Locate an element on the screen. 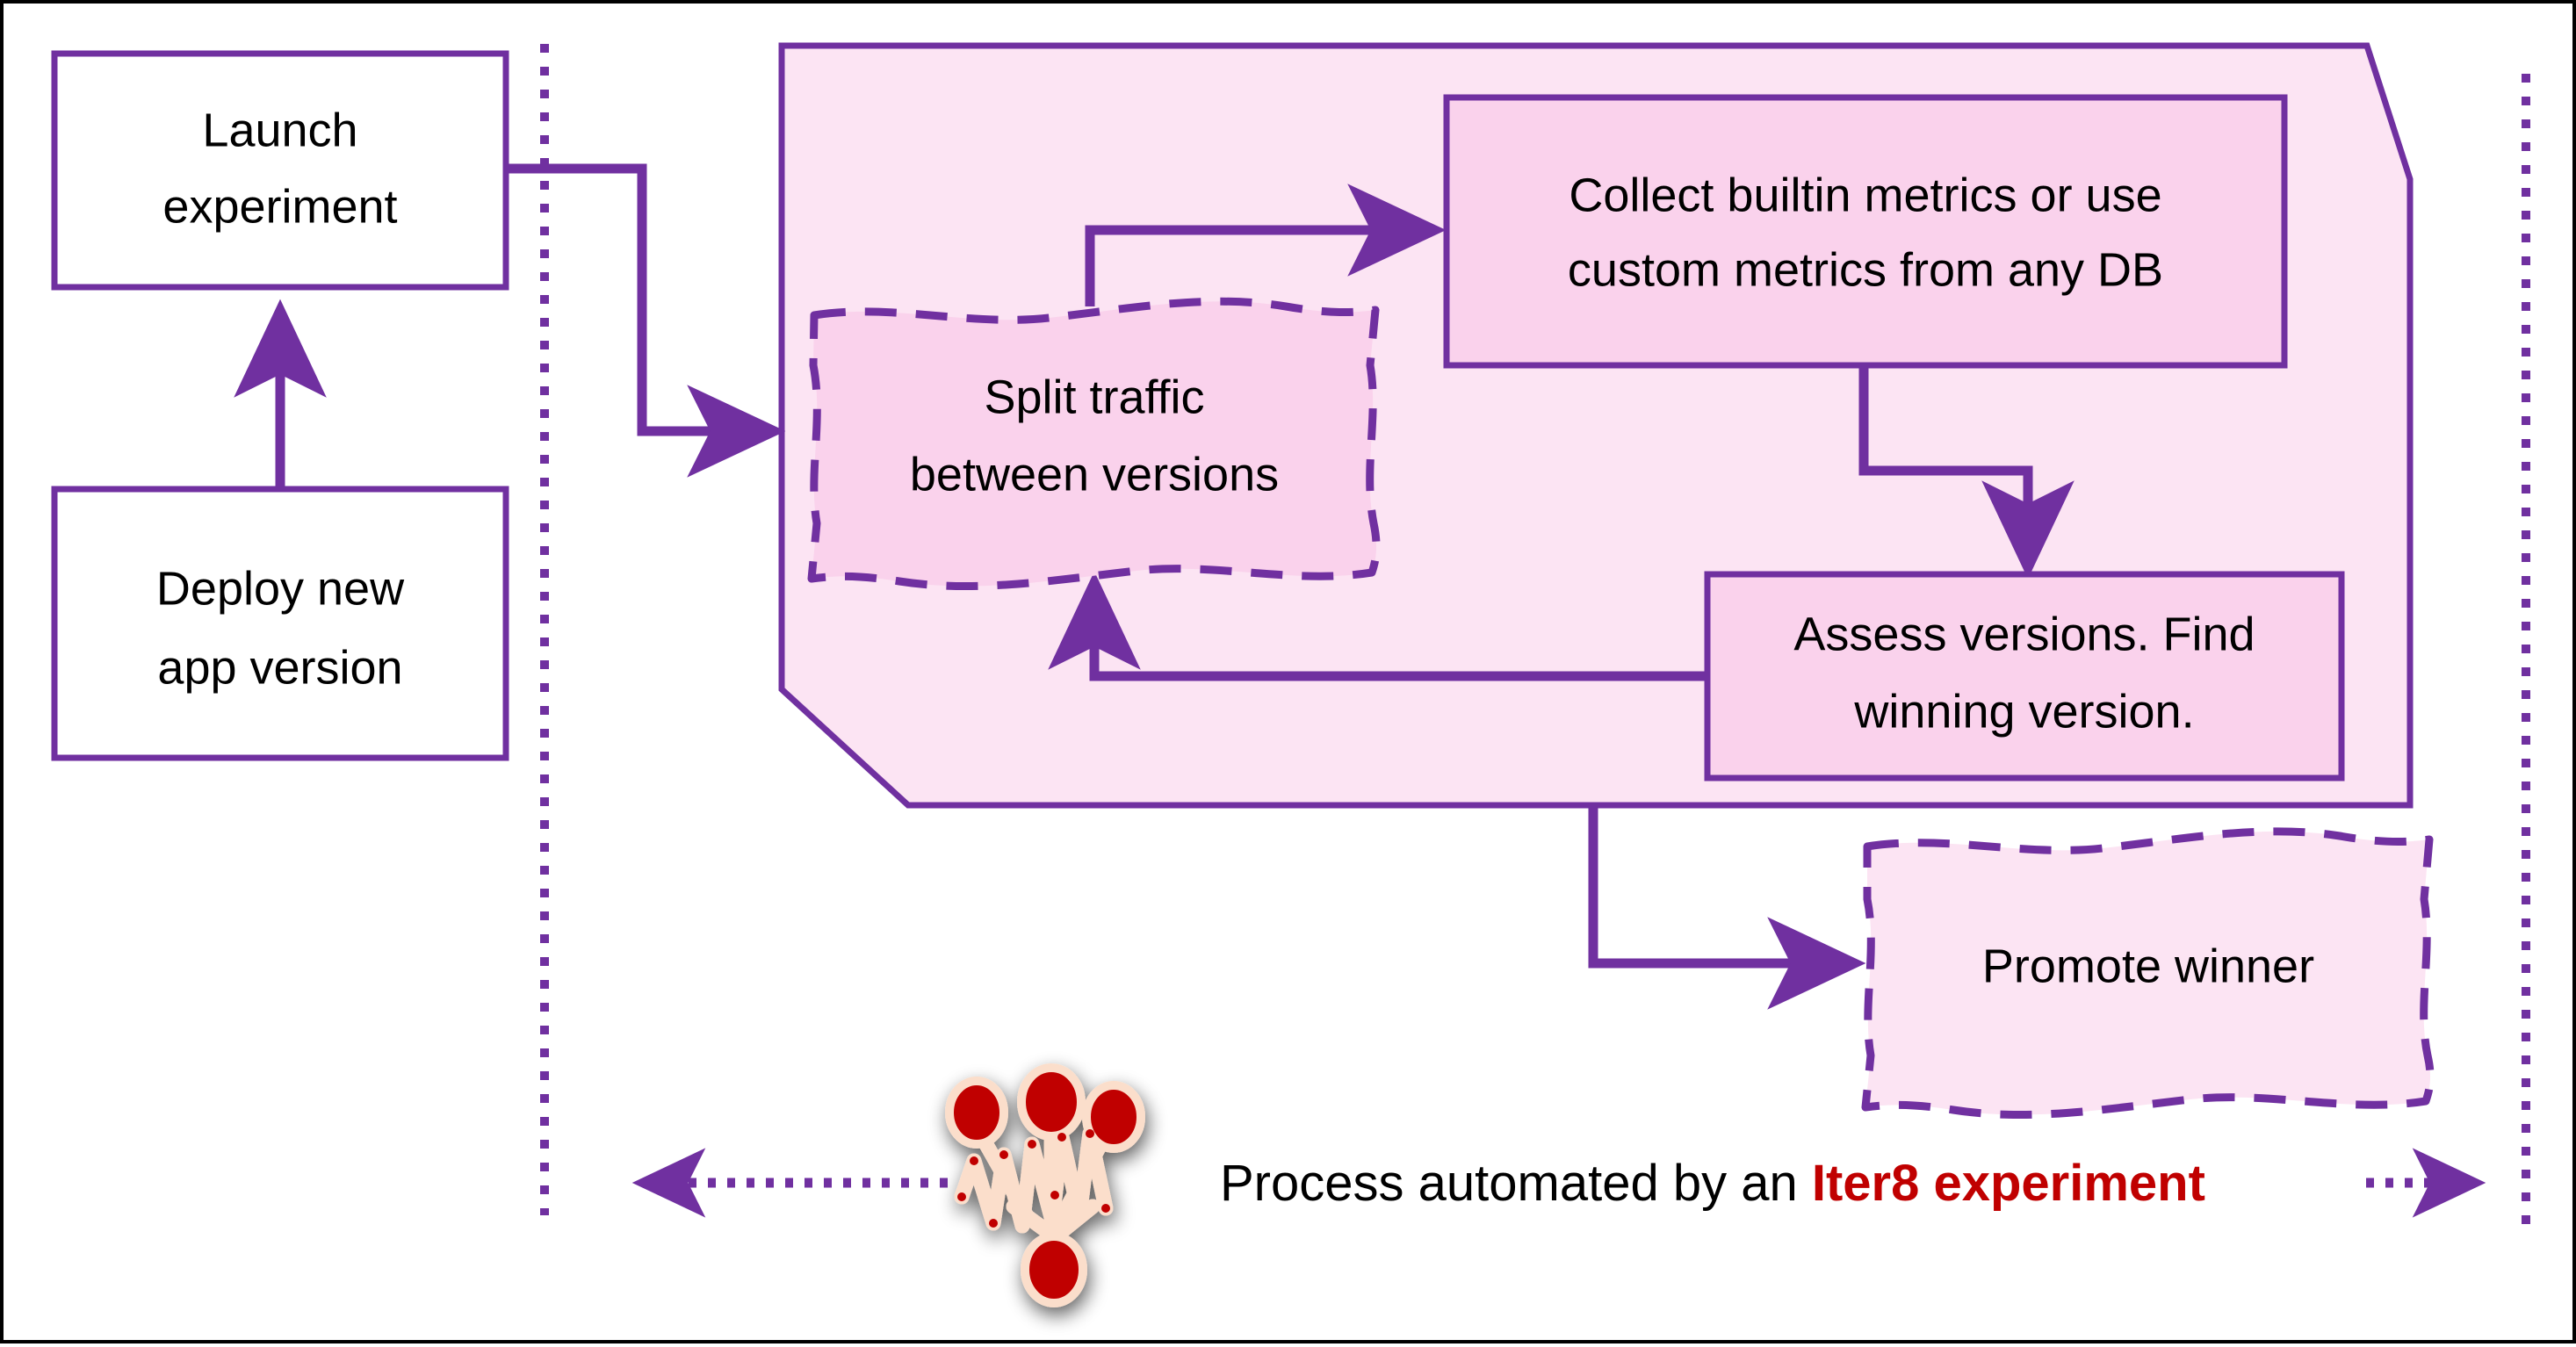 This screenshot has height=1347, width=2576. node-collect-metrics-line-1: custom metrics from any DB is located at coordinates (1865, 269).